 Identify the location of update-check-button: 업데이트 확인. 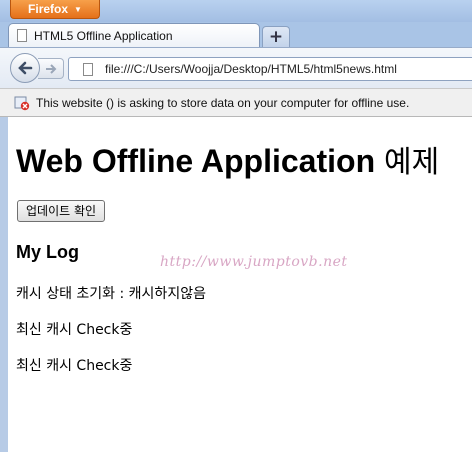
(61, 211).